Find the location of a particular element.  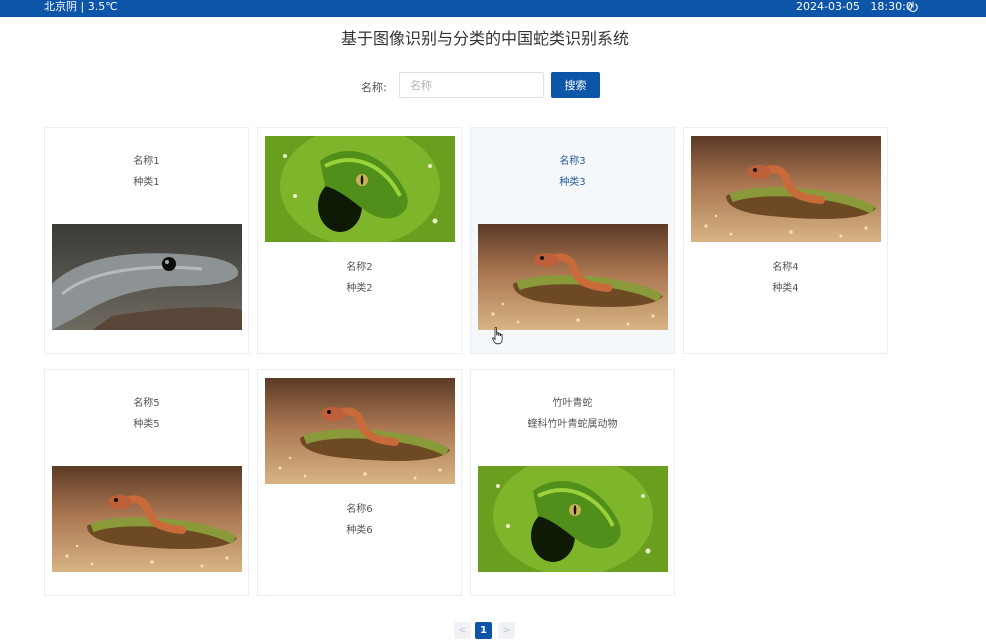

hand-cursor-icon is located at coordinates (497, 336).